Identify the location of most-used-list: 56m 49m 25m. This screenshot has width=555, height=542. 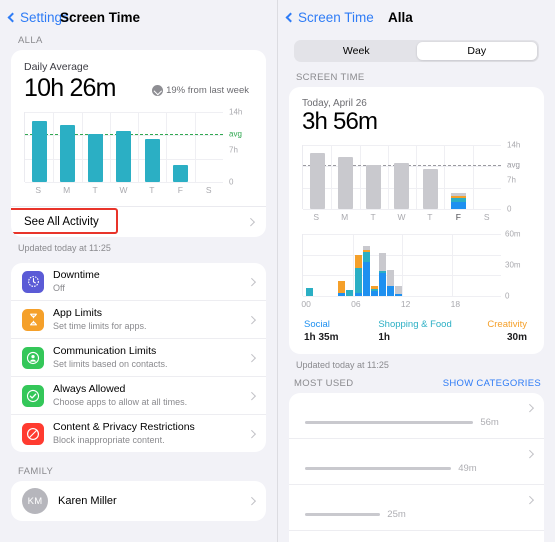
(416, 467).